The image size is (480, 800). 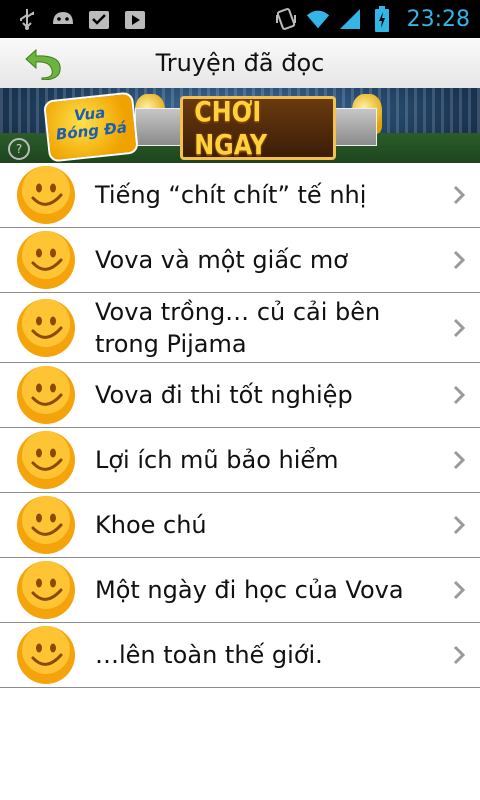 I want to click on list-item: Lợi ích mũ bảo hiểm, so click(x=240, y=460).